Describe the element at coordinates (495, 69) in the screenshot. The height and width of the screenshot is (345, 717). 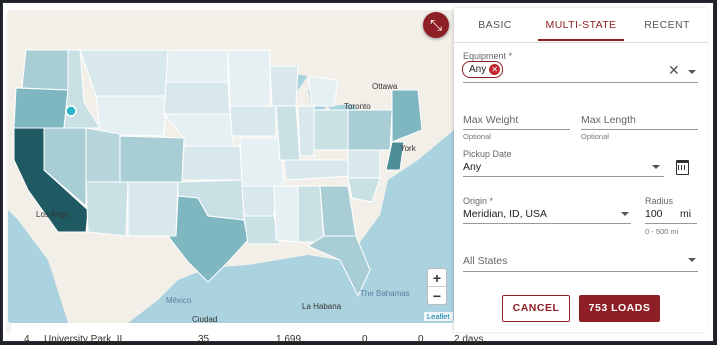
I see `remove-chip-icon: ✕` at that location.